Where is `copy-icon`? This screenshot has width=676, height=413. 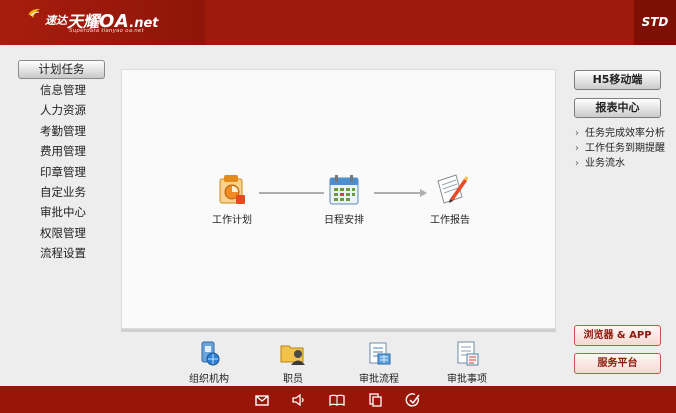 copy-icon is located at coordinates (375, 400).